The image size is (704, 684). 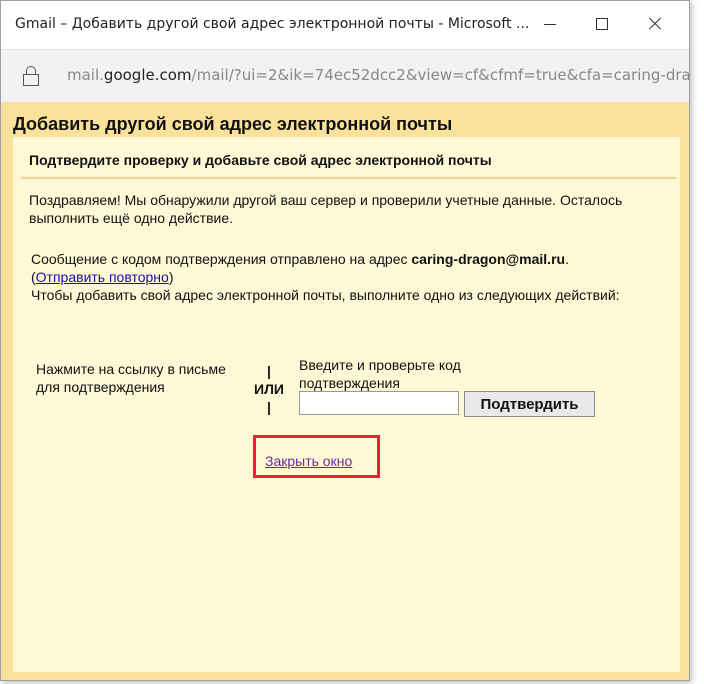 I want to click on email-address: caring-dragon@mail.ru, so click(x=488, y=259).